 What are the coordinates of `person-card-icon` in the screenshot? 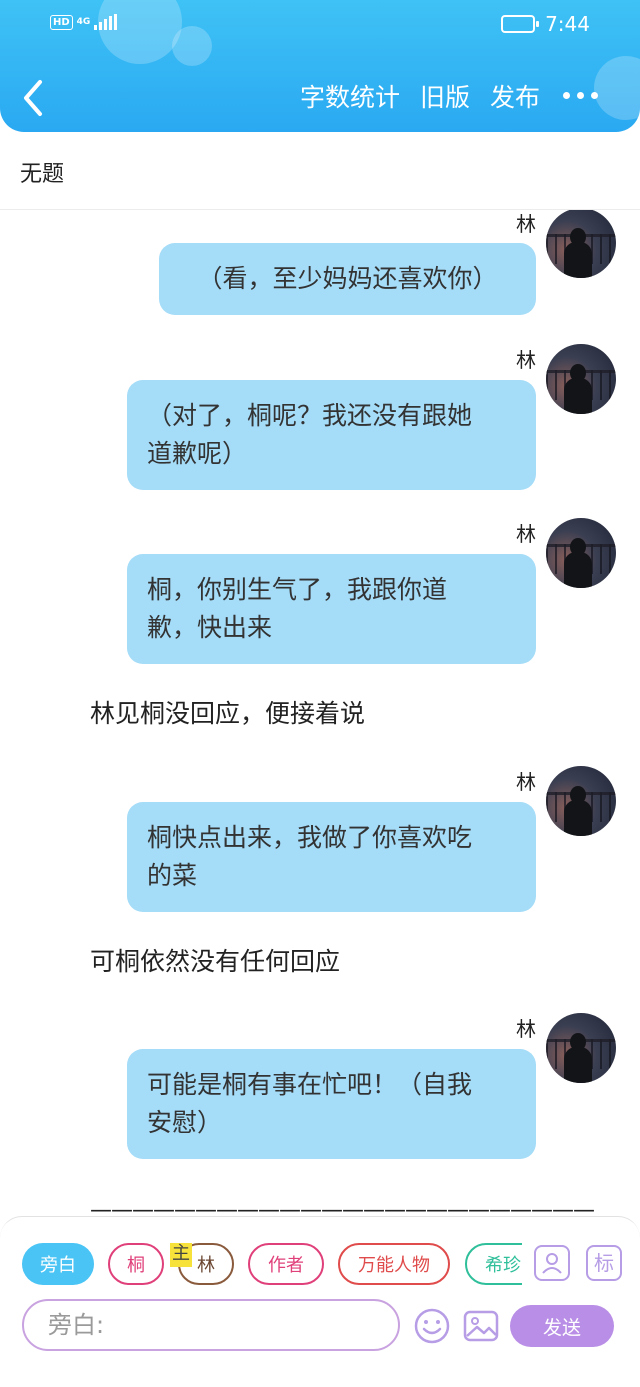 It's located at (552, 1263).